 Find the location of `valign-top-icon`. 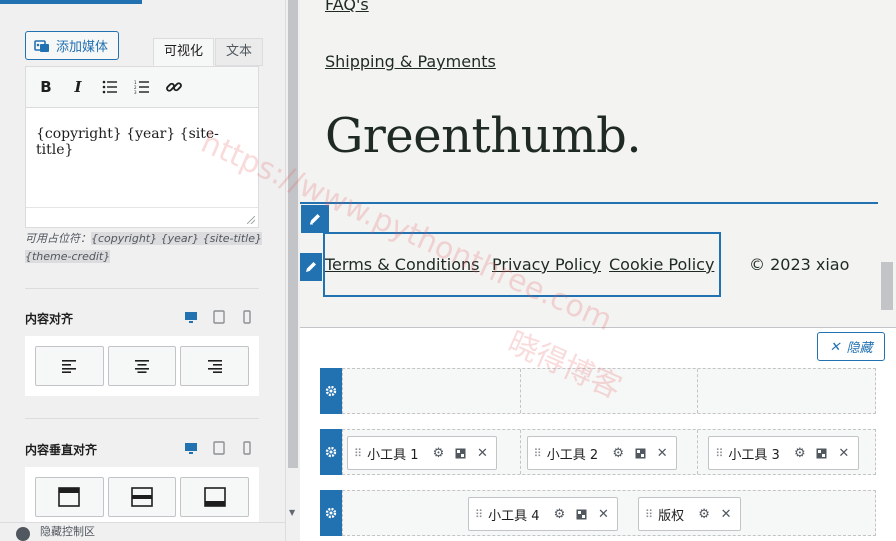

valign-top-icon is located at coordinates (69, 497).